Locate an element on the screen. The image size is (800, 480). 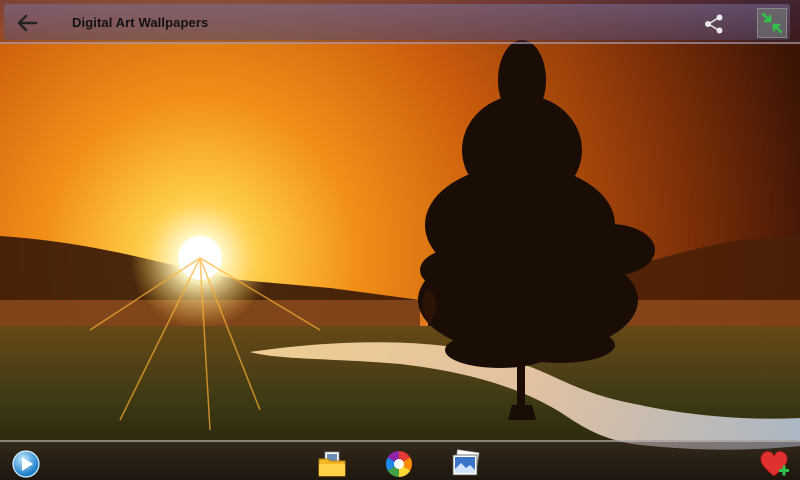
bottom-toolbar is located at coordinates (400, 460).